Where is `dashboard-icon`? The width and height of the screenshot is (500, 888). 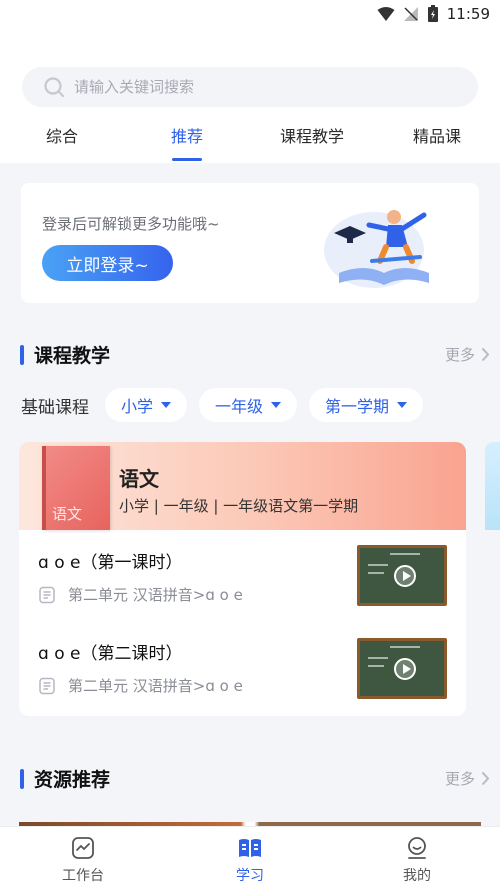
dashboard-icon is located at coordinates (83, 848).